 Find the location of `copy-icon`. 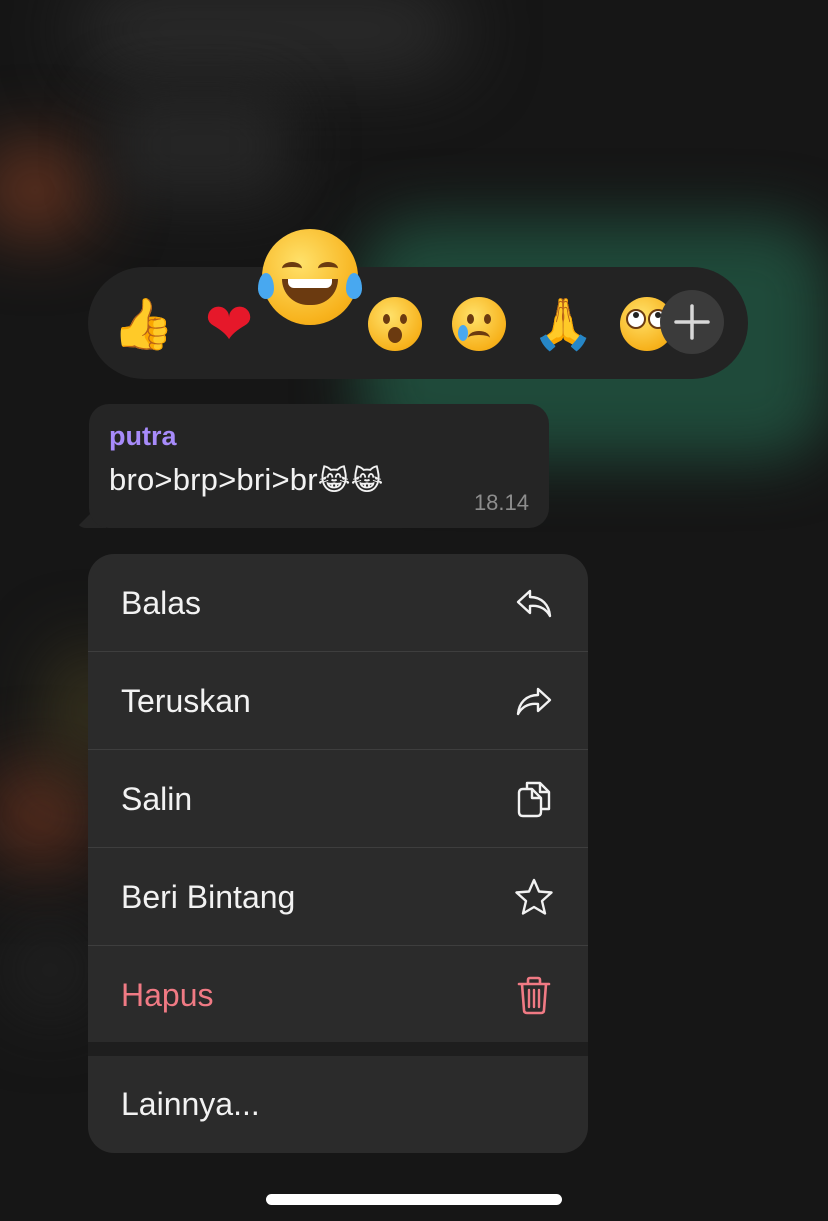

copy-icon is located at coordinates (534, 799).